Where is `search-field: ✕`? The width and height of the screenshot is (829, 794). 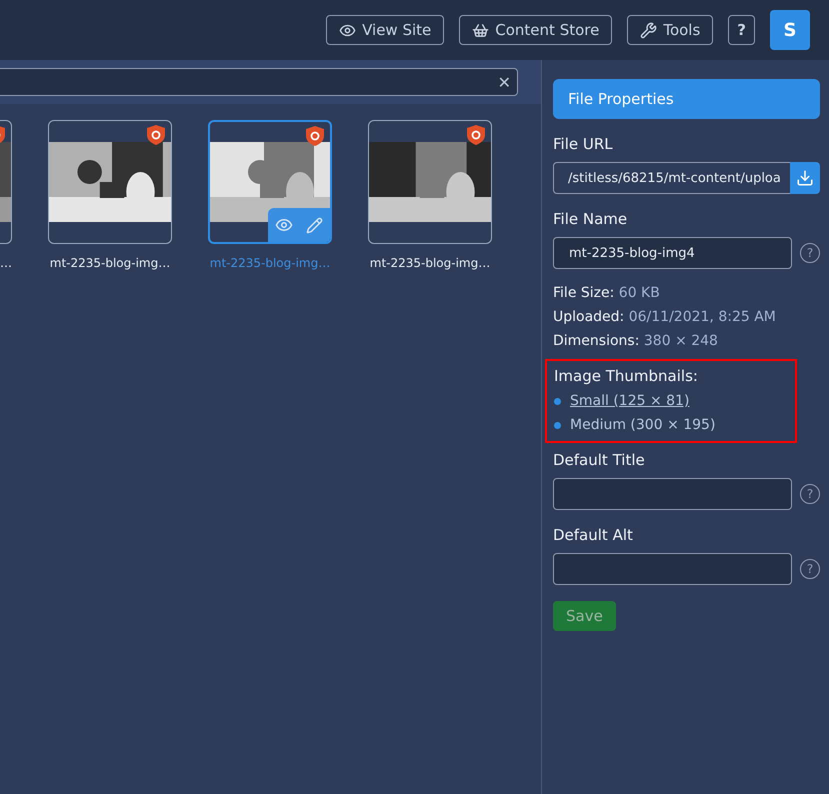 search-field: ✕ is located at coordinates (259, 82).